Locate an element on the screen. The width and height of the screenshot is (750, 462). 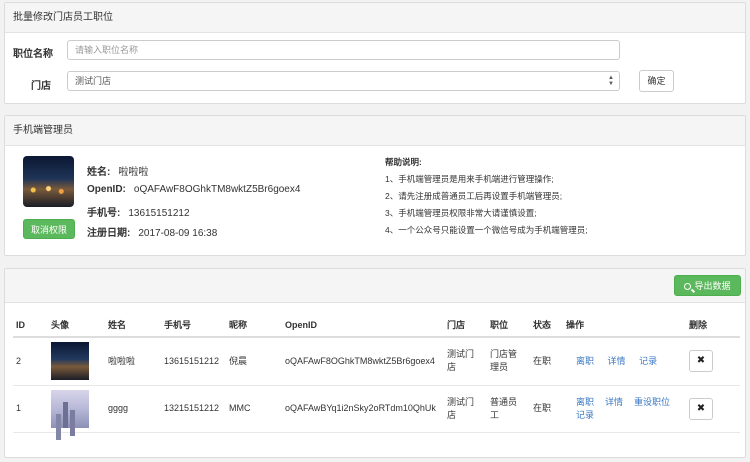
store-select-value: 测试门店 is located at coordinates (93, 81).